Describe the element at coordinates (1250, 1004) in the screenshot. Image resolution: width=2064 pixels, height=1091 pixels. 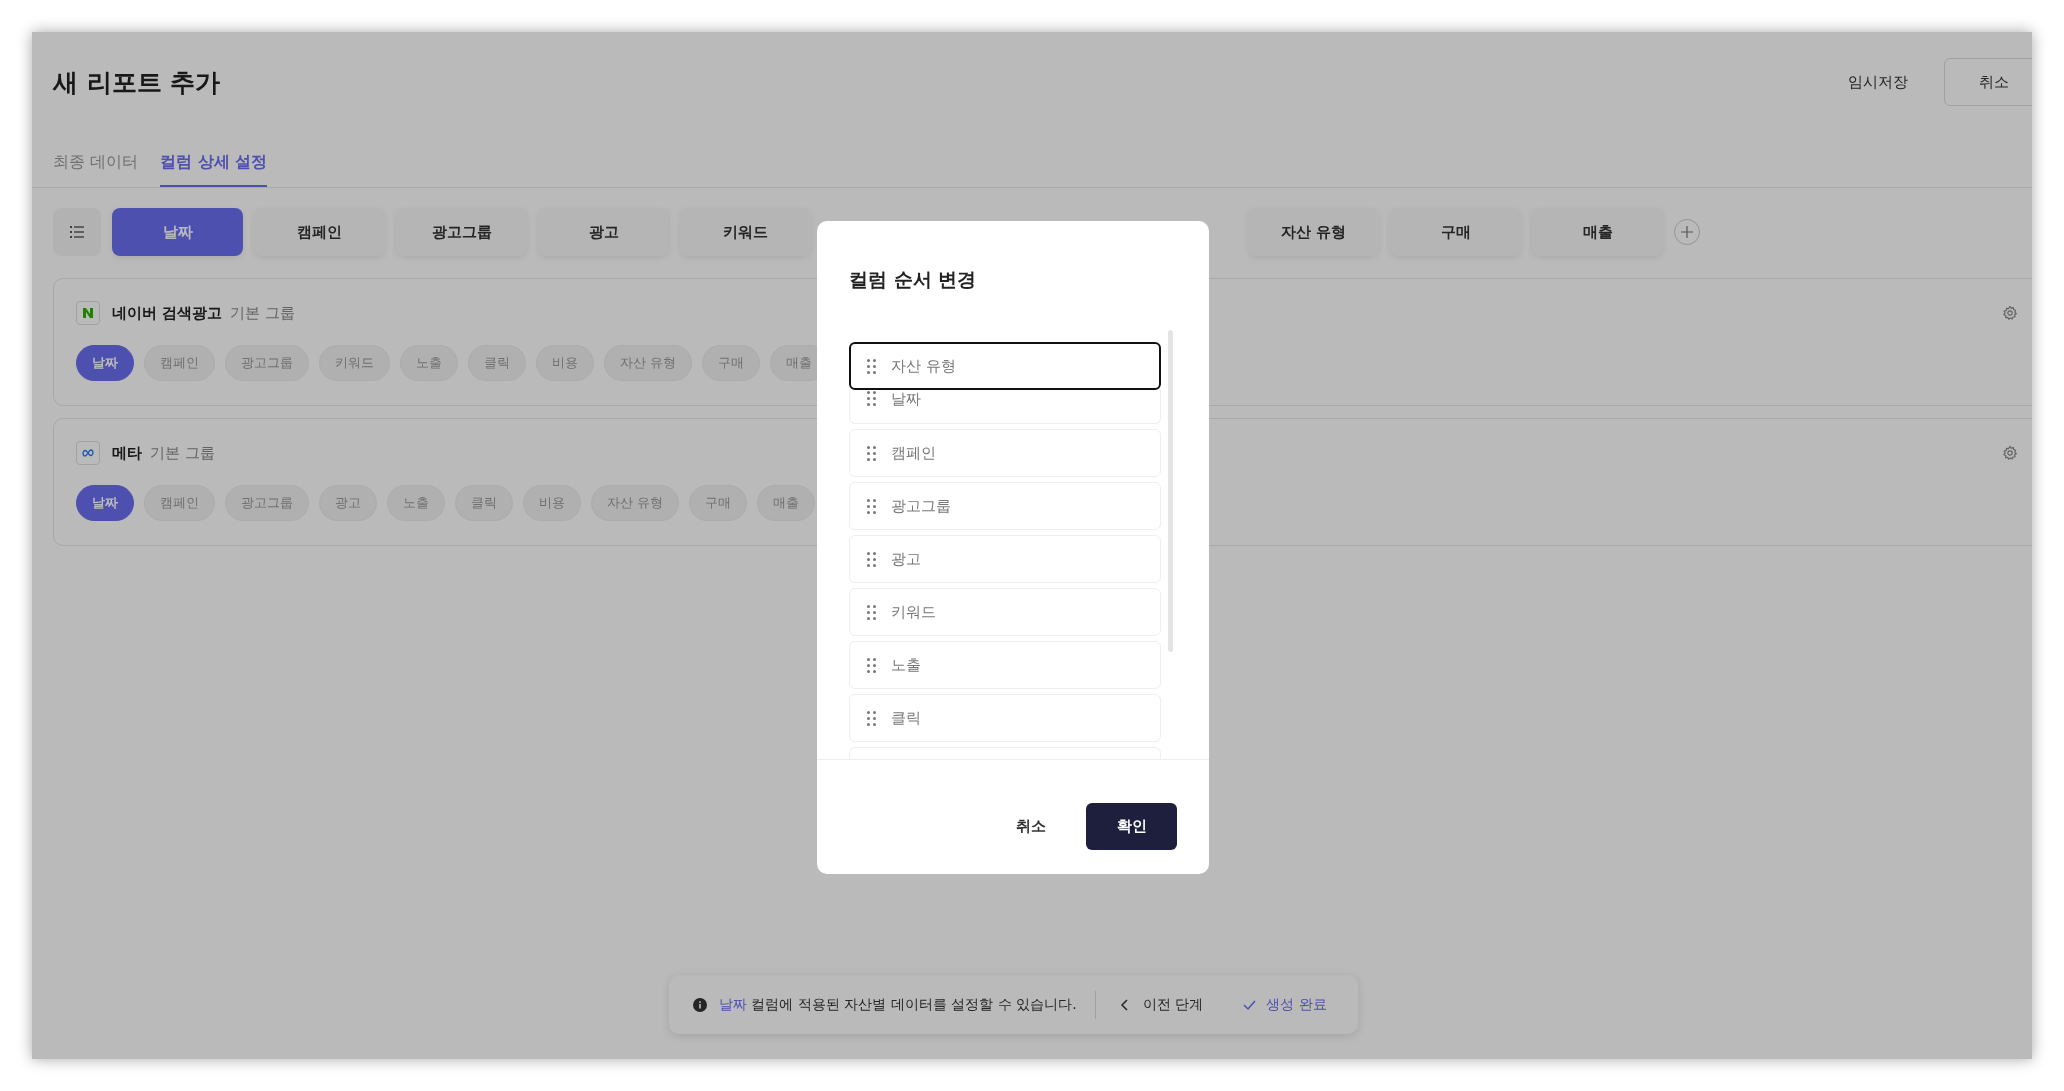
I see `check-icon` at that location.